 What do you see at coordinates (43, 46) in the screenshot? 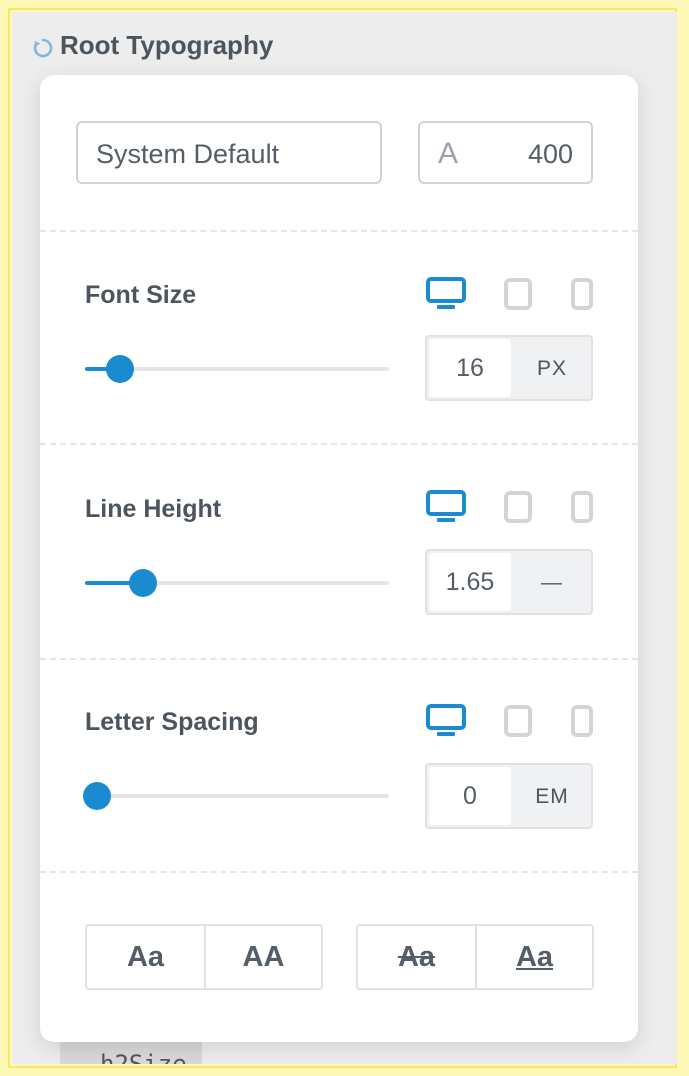
I see `reset-icon` at bounding box center [43, 46].